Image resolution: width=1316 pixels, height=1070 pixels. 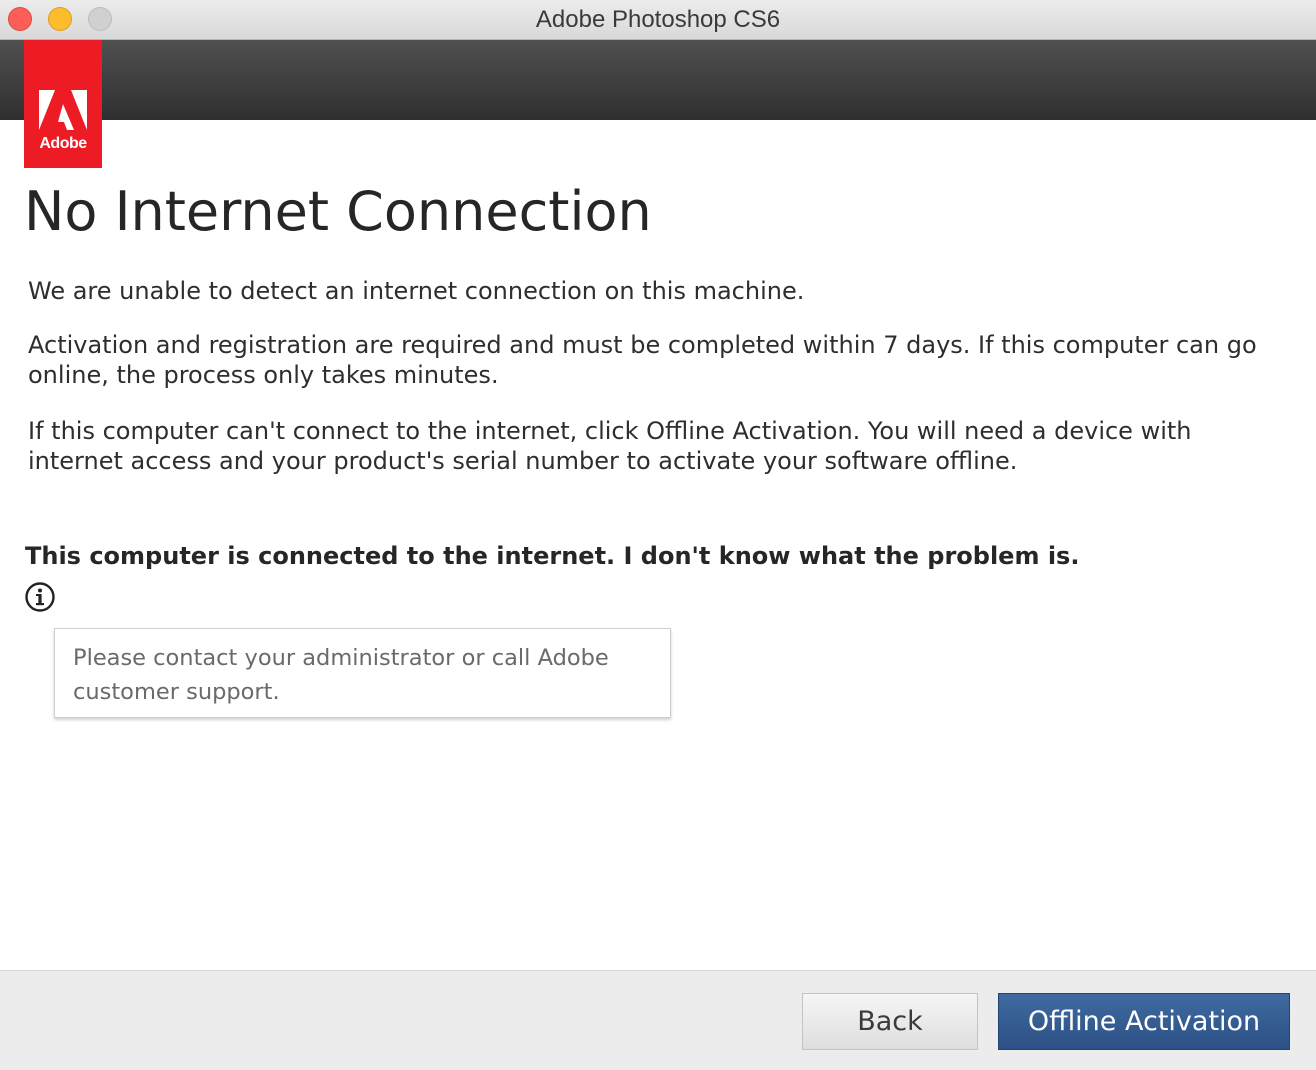 I want to click on window-titlebar: Adobe Photoshop CS6, so click(x=658, y=20).